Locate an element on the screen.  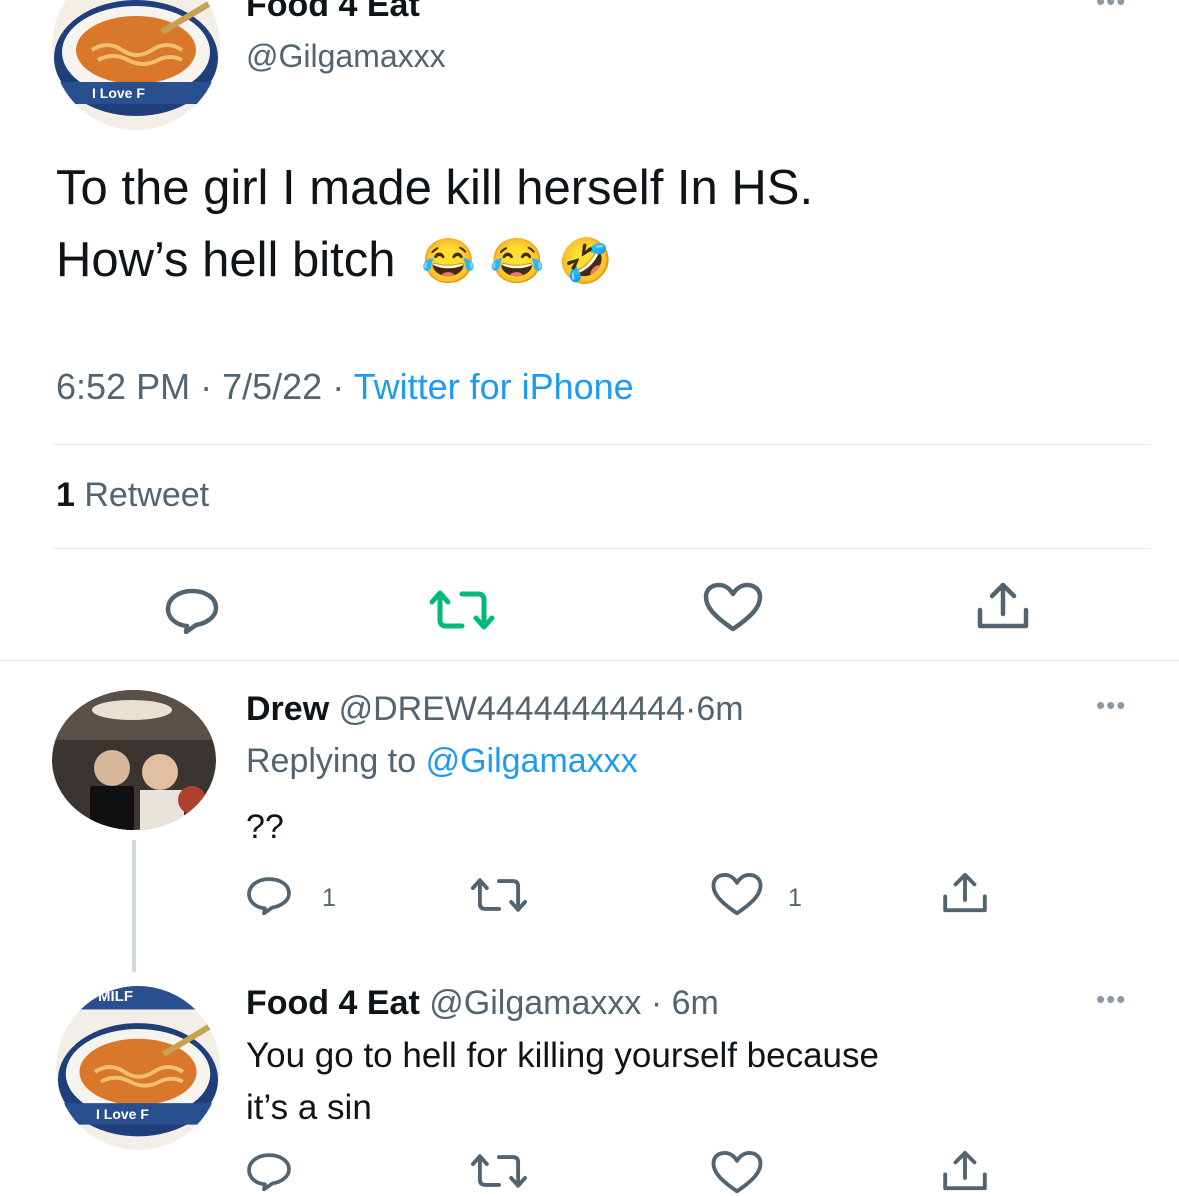
avatar is located at coordinates (134, 760).